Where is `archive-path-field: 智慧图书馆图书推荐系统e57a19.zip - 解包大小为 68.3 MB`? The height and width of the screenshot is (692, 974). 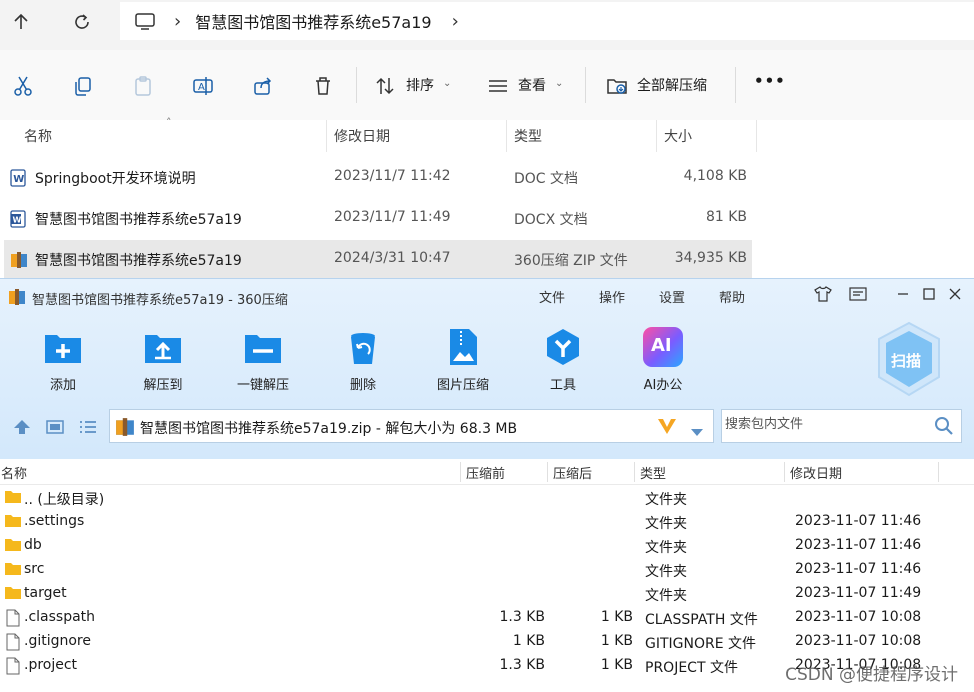 archive-path-field: 智慧图书馆图书推荐系统e57a19.zip - 解包大小为 68.3 MB is located at coordinates (411, 426).